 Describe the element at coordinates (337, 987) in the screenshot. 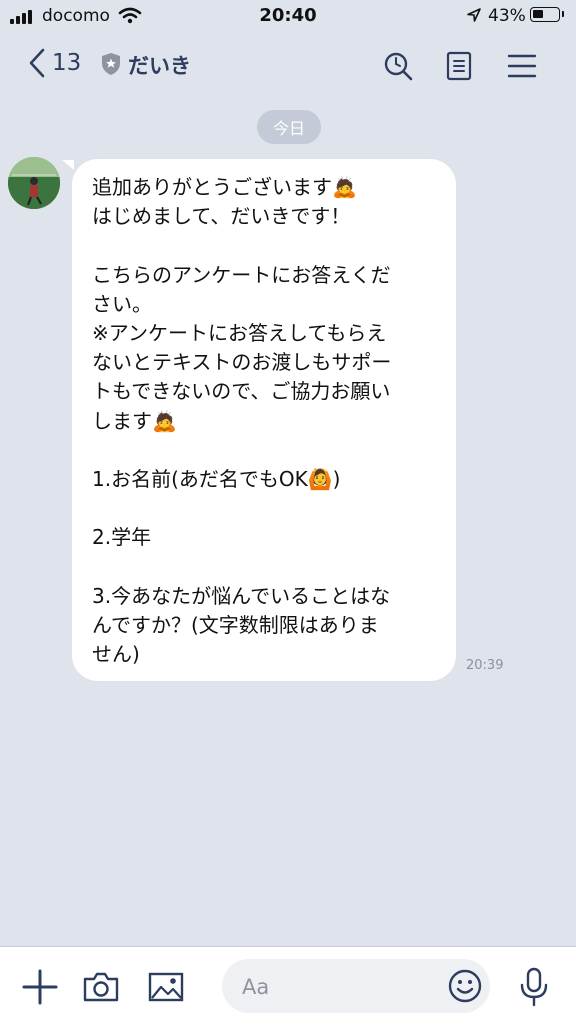

I see `message-input` at that location.